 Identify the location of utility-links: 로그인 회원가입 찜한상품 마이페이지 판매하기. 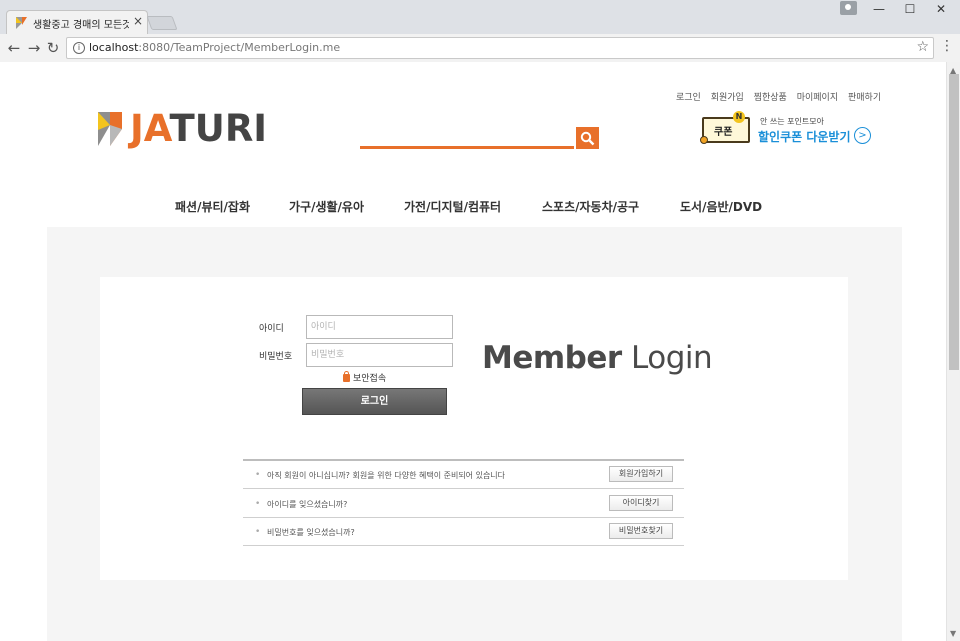
(782, 96).